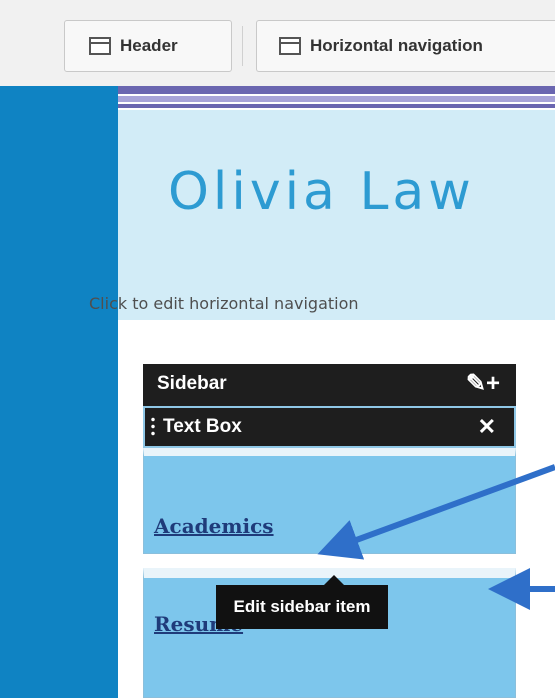  Describe the element at coordinates (329, 501) in the screenshot. I see `sidebar-item-academics: Academics` at that location.